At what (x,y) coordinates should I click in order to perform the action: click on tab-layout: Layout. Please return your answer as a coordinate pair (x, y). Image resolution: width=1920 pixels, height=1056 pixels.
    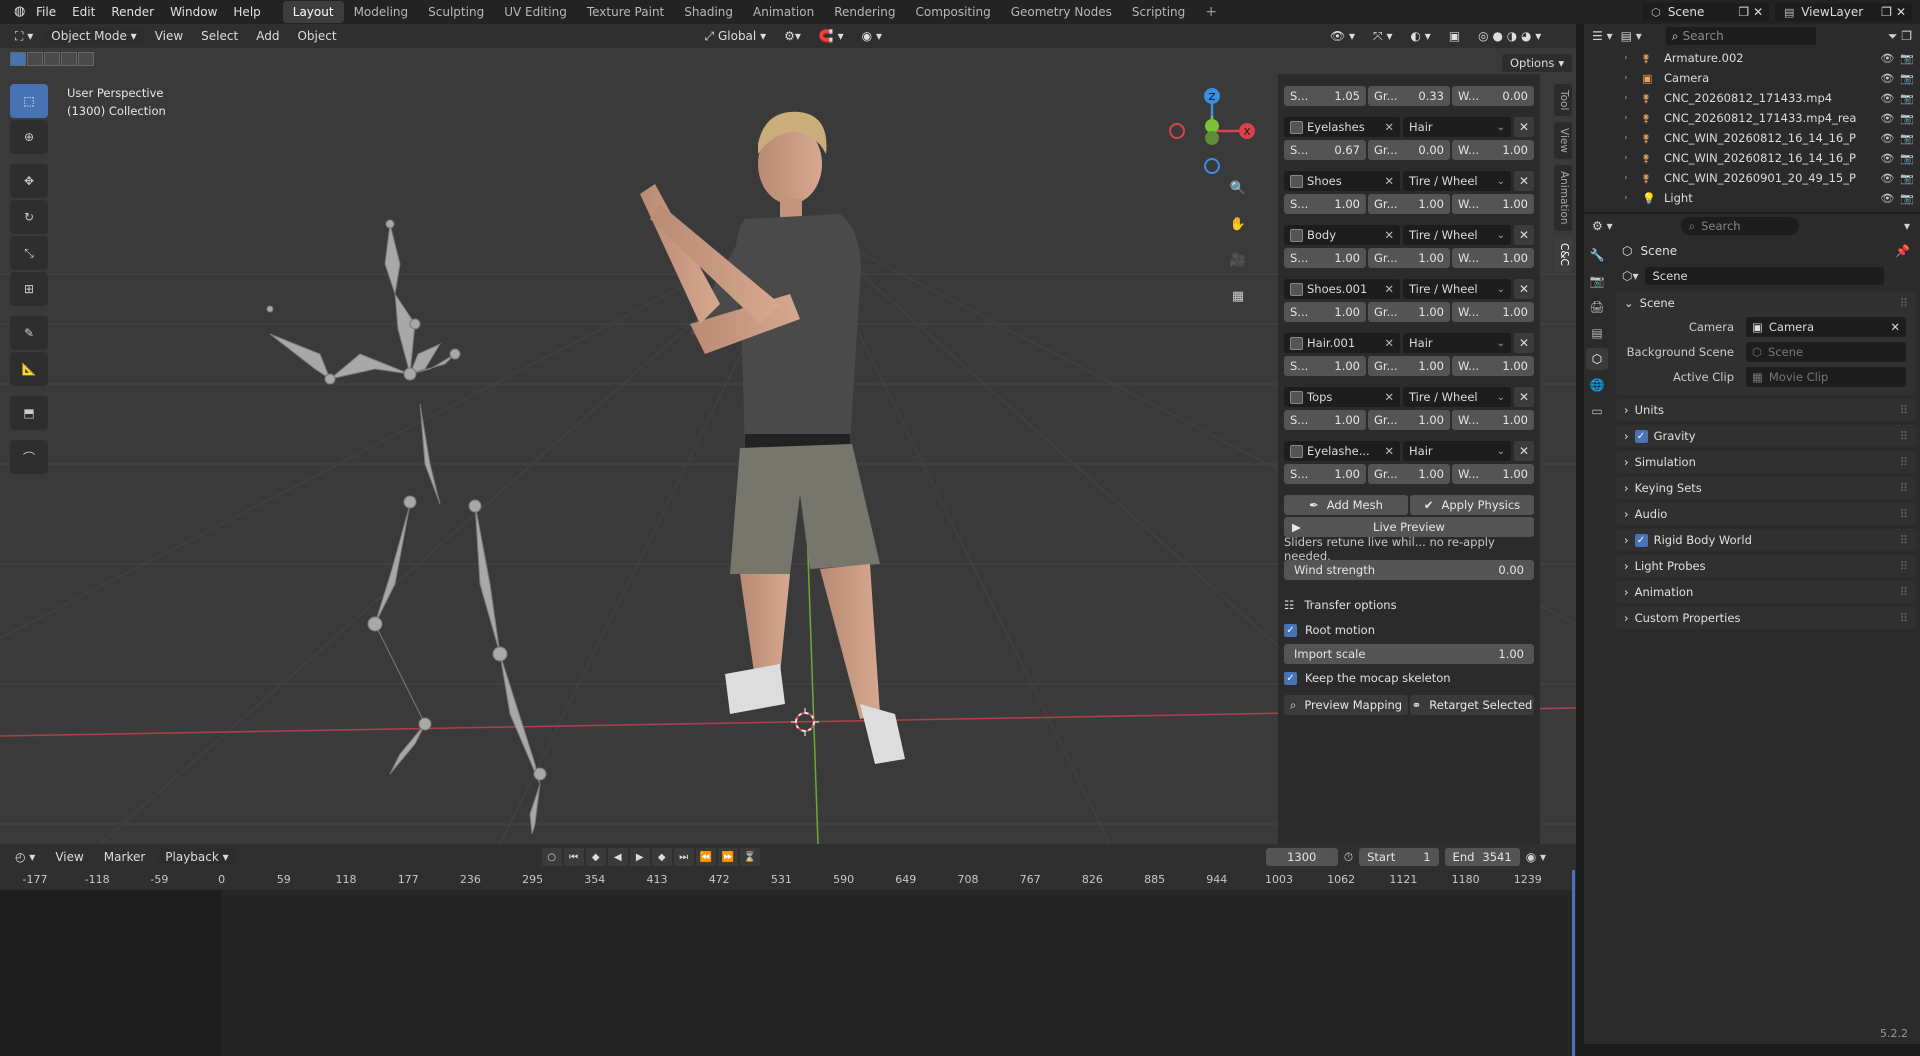
    Looking at the image, I should click on (313, 12).